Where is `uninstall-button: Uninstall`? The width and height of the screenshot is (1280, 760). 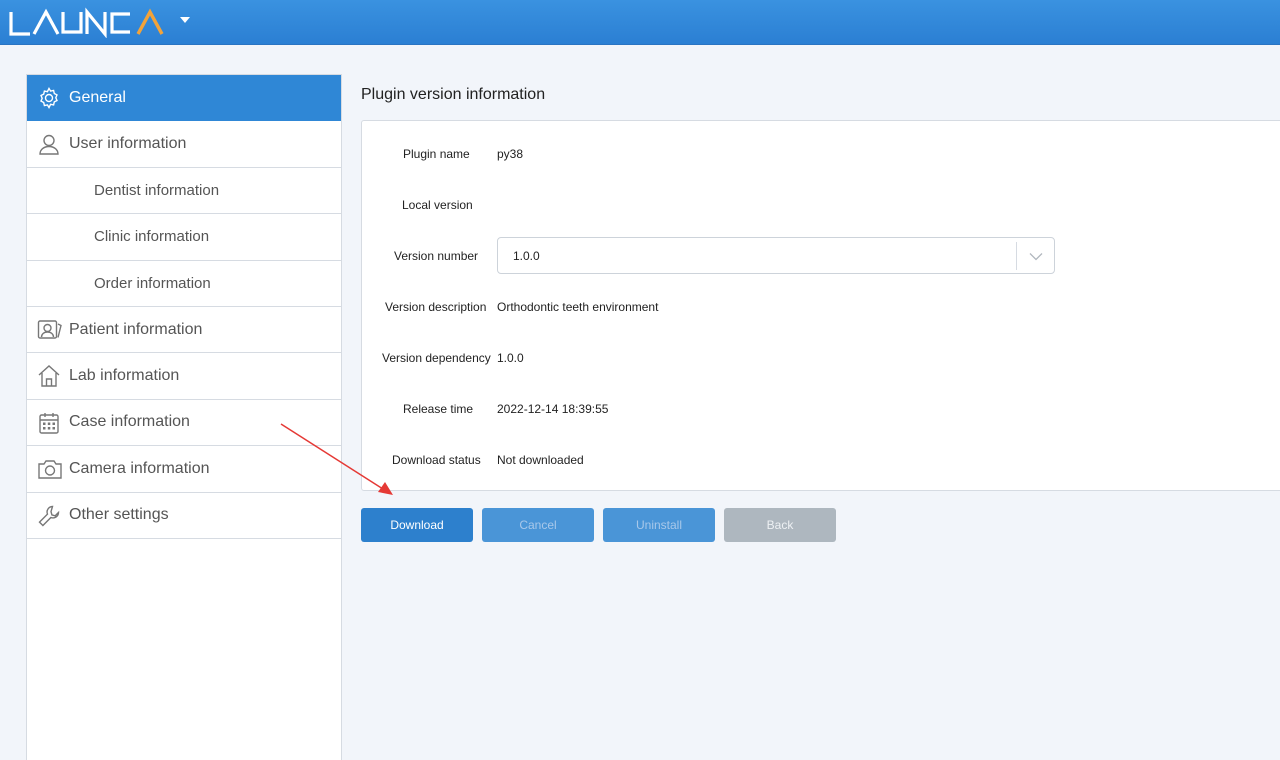 uninstall-button: Uninstall is located at coordinates (659, 525).